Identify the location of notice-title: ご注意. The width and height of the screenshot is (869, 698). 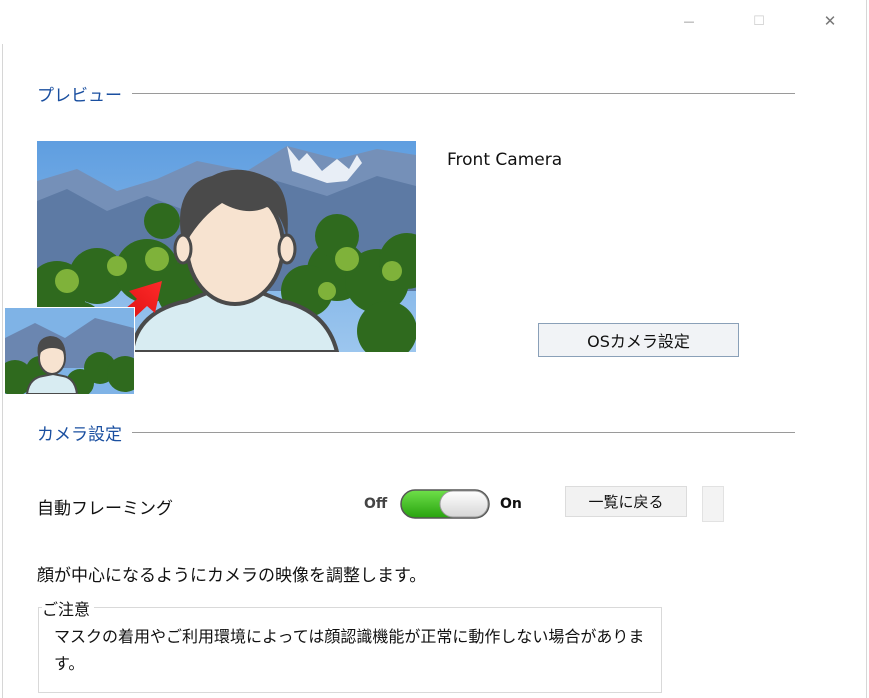
(68, 608).